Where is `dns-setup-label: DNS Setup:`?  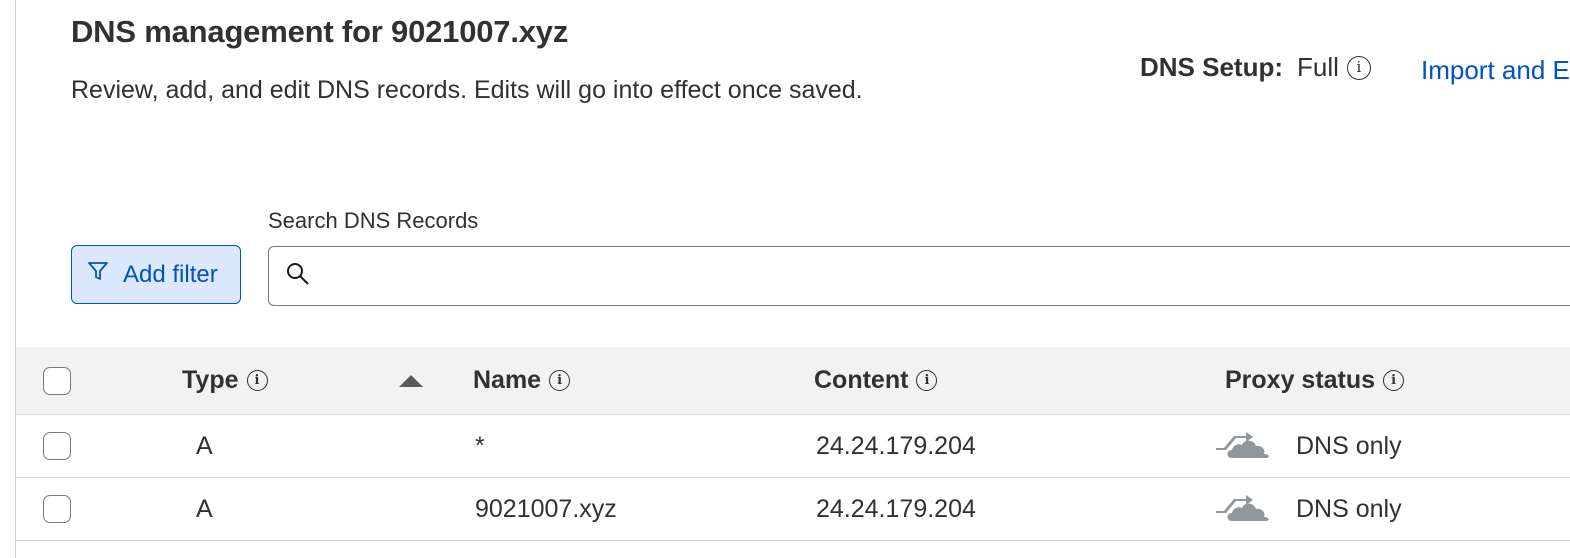 dns-setup-label: DNS Setup: is located at coordinates (1211, 67).